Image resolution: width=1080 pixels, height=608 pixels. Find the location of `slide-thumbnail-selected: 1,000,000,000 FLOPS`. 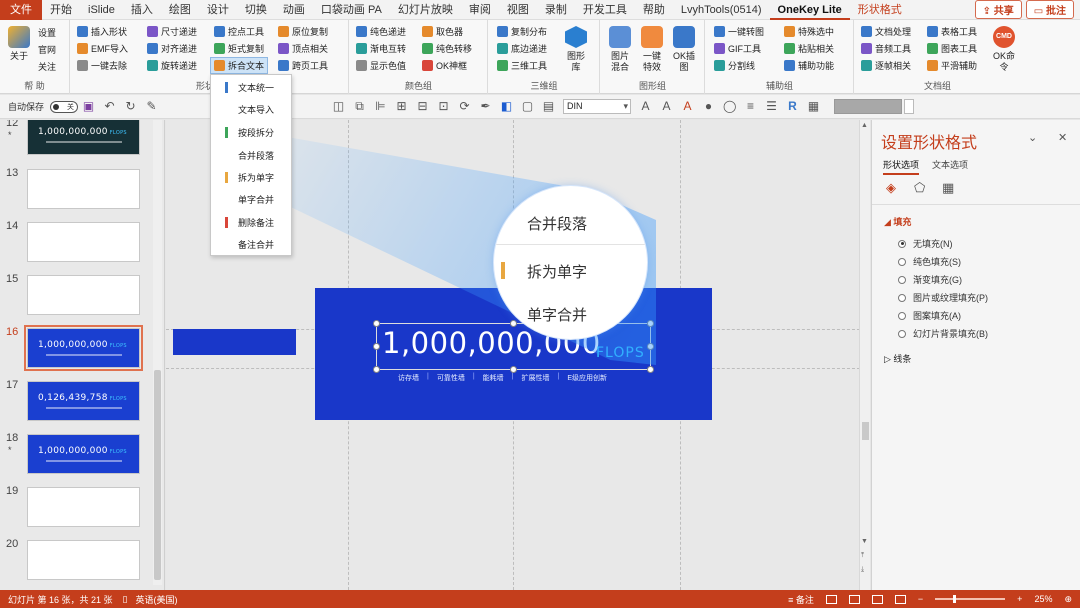

slide-thumbnail-selected: 1,000,000,000 FLOPS is located at coordinates (83, 348).